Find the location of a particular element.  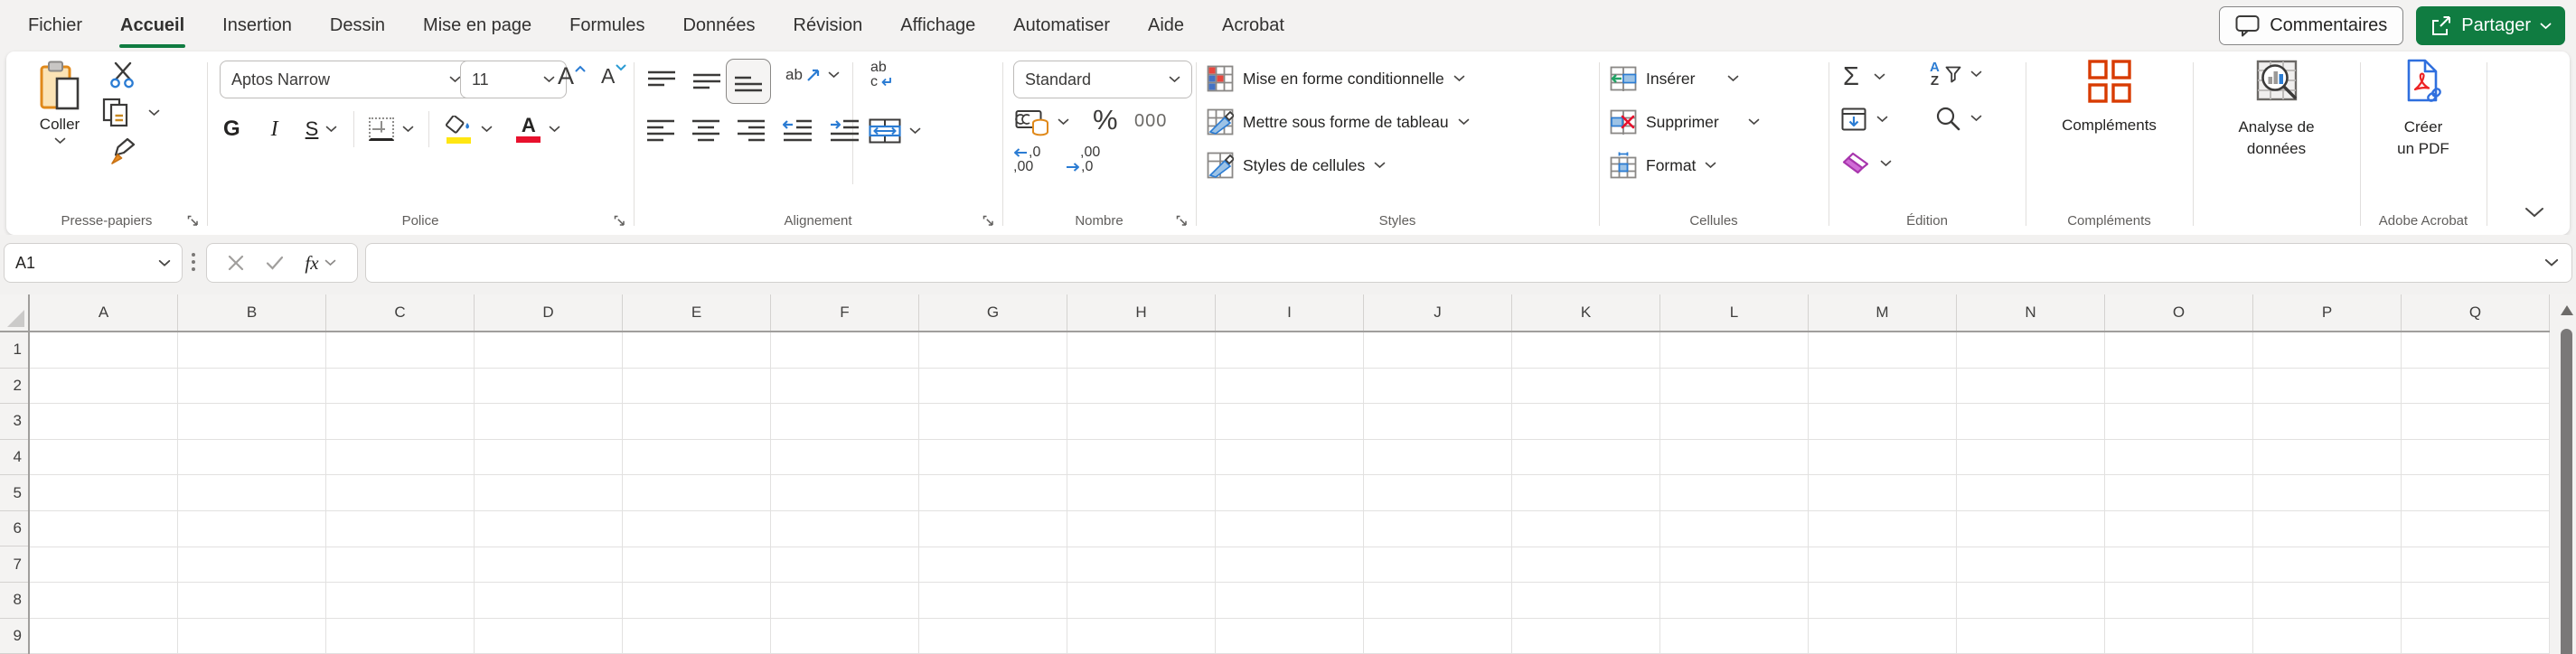

font-size-select: 11 is located at coordinates (513, 79).